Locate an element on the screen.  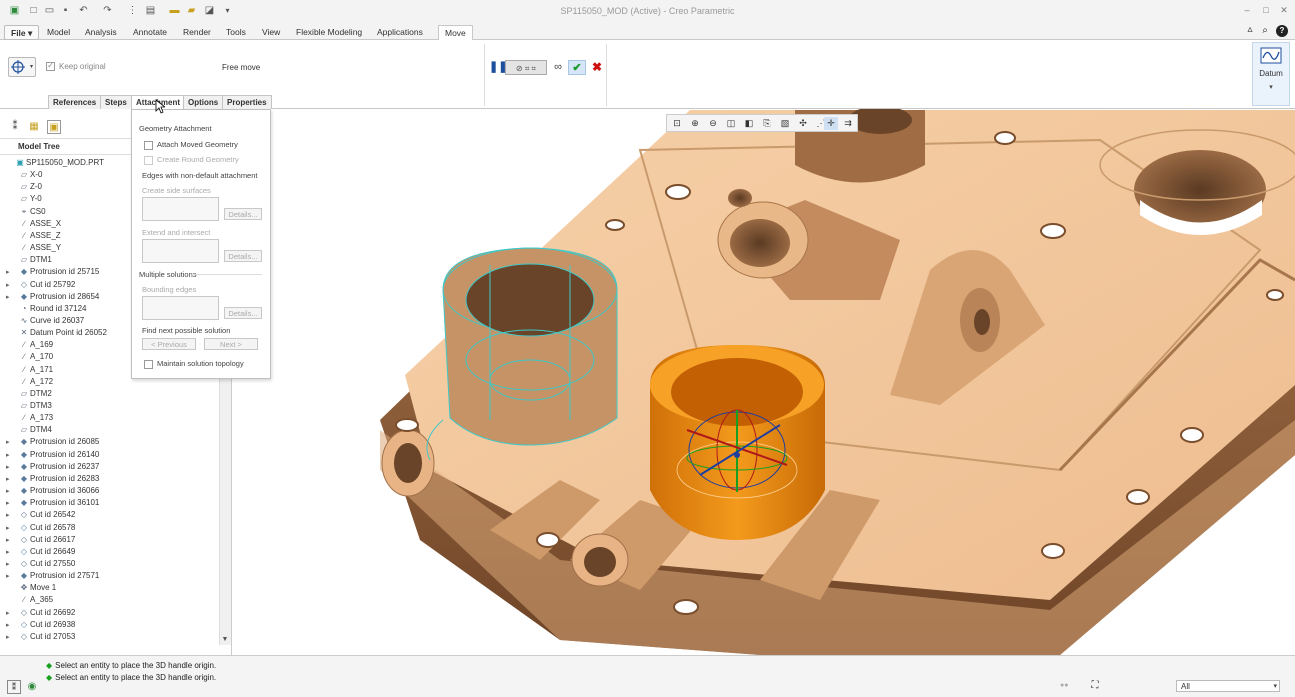
tree-item: ▱ DTM3 is located at coordinates (29, 406).